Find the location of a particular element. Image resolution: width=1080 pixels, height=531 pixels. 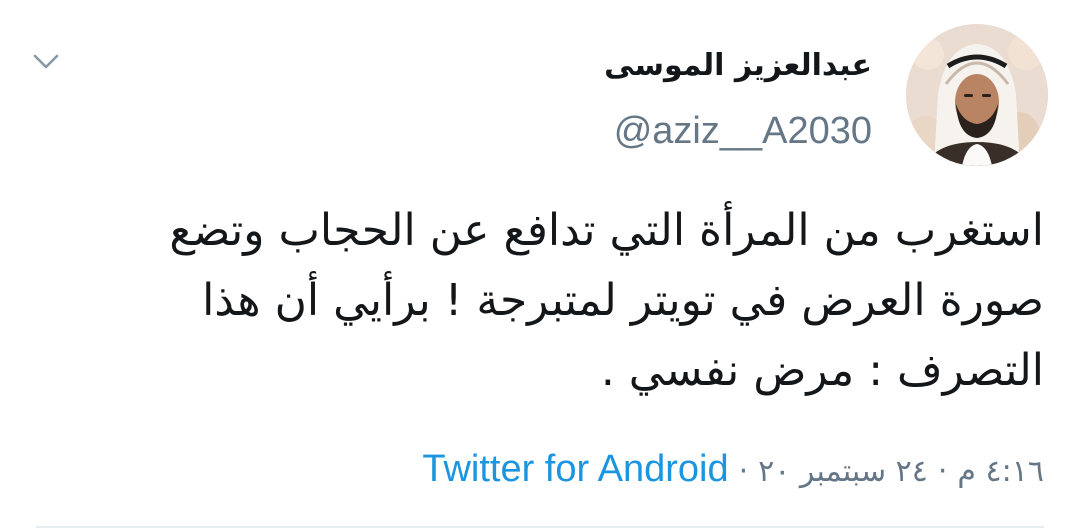

divider is located at coordinates (540, 527).